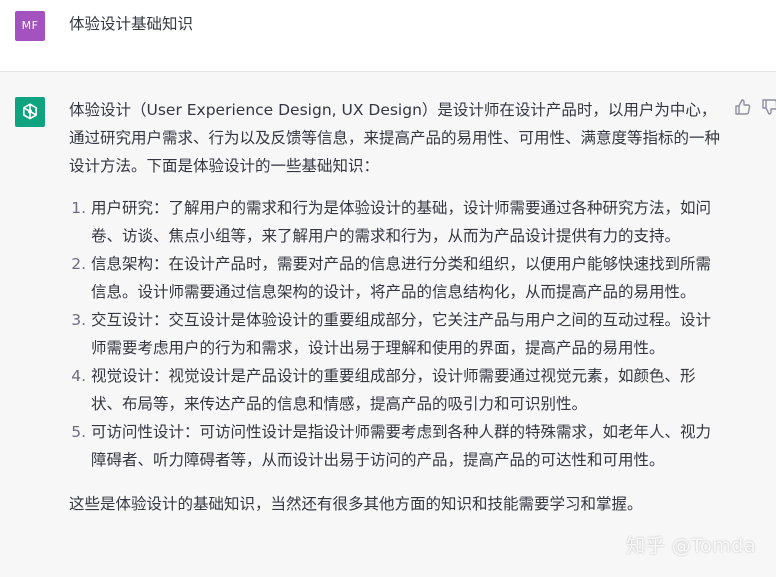  Describe the element at coordinates (388, 36) in the screenshot. I see `user-message-row: MF 体验设计基础知识` at that location.